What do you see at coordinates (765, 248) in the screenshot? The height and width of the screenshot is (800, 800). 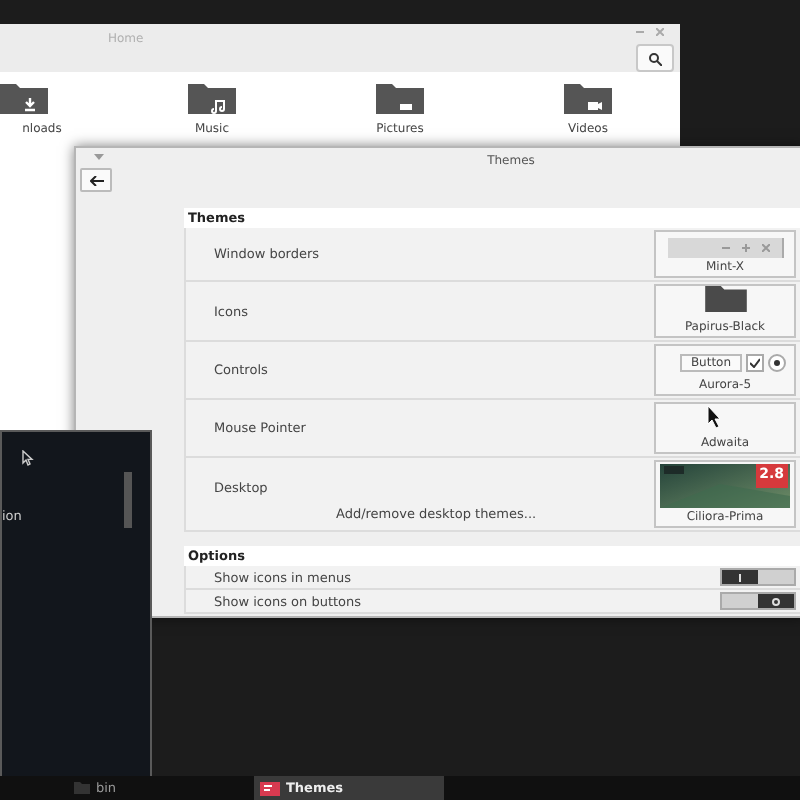 I see `close-icon` at bounding box center [765, 248].